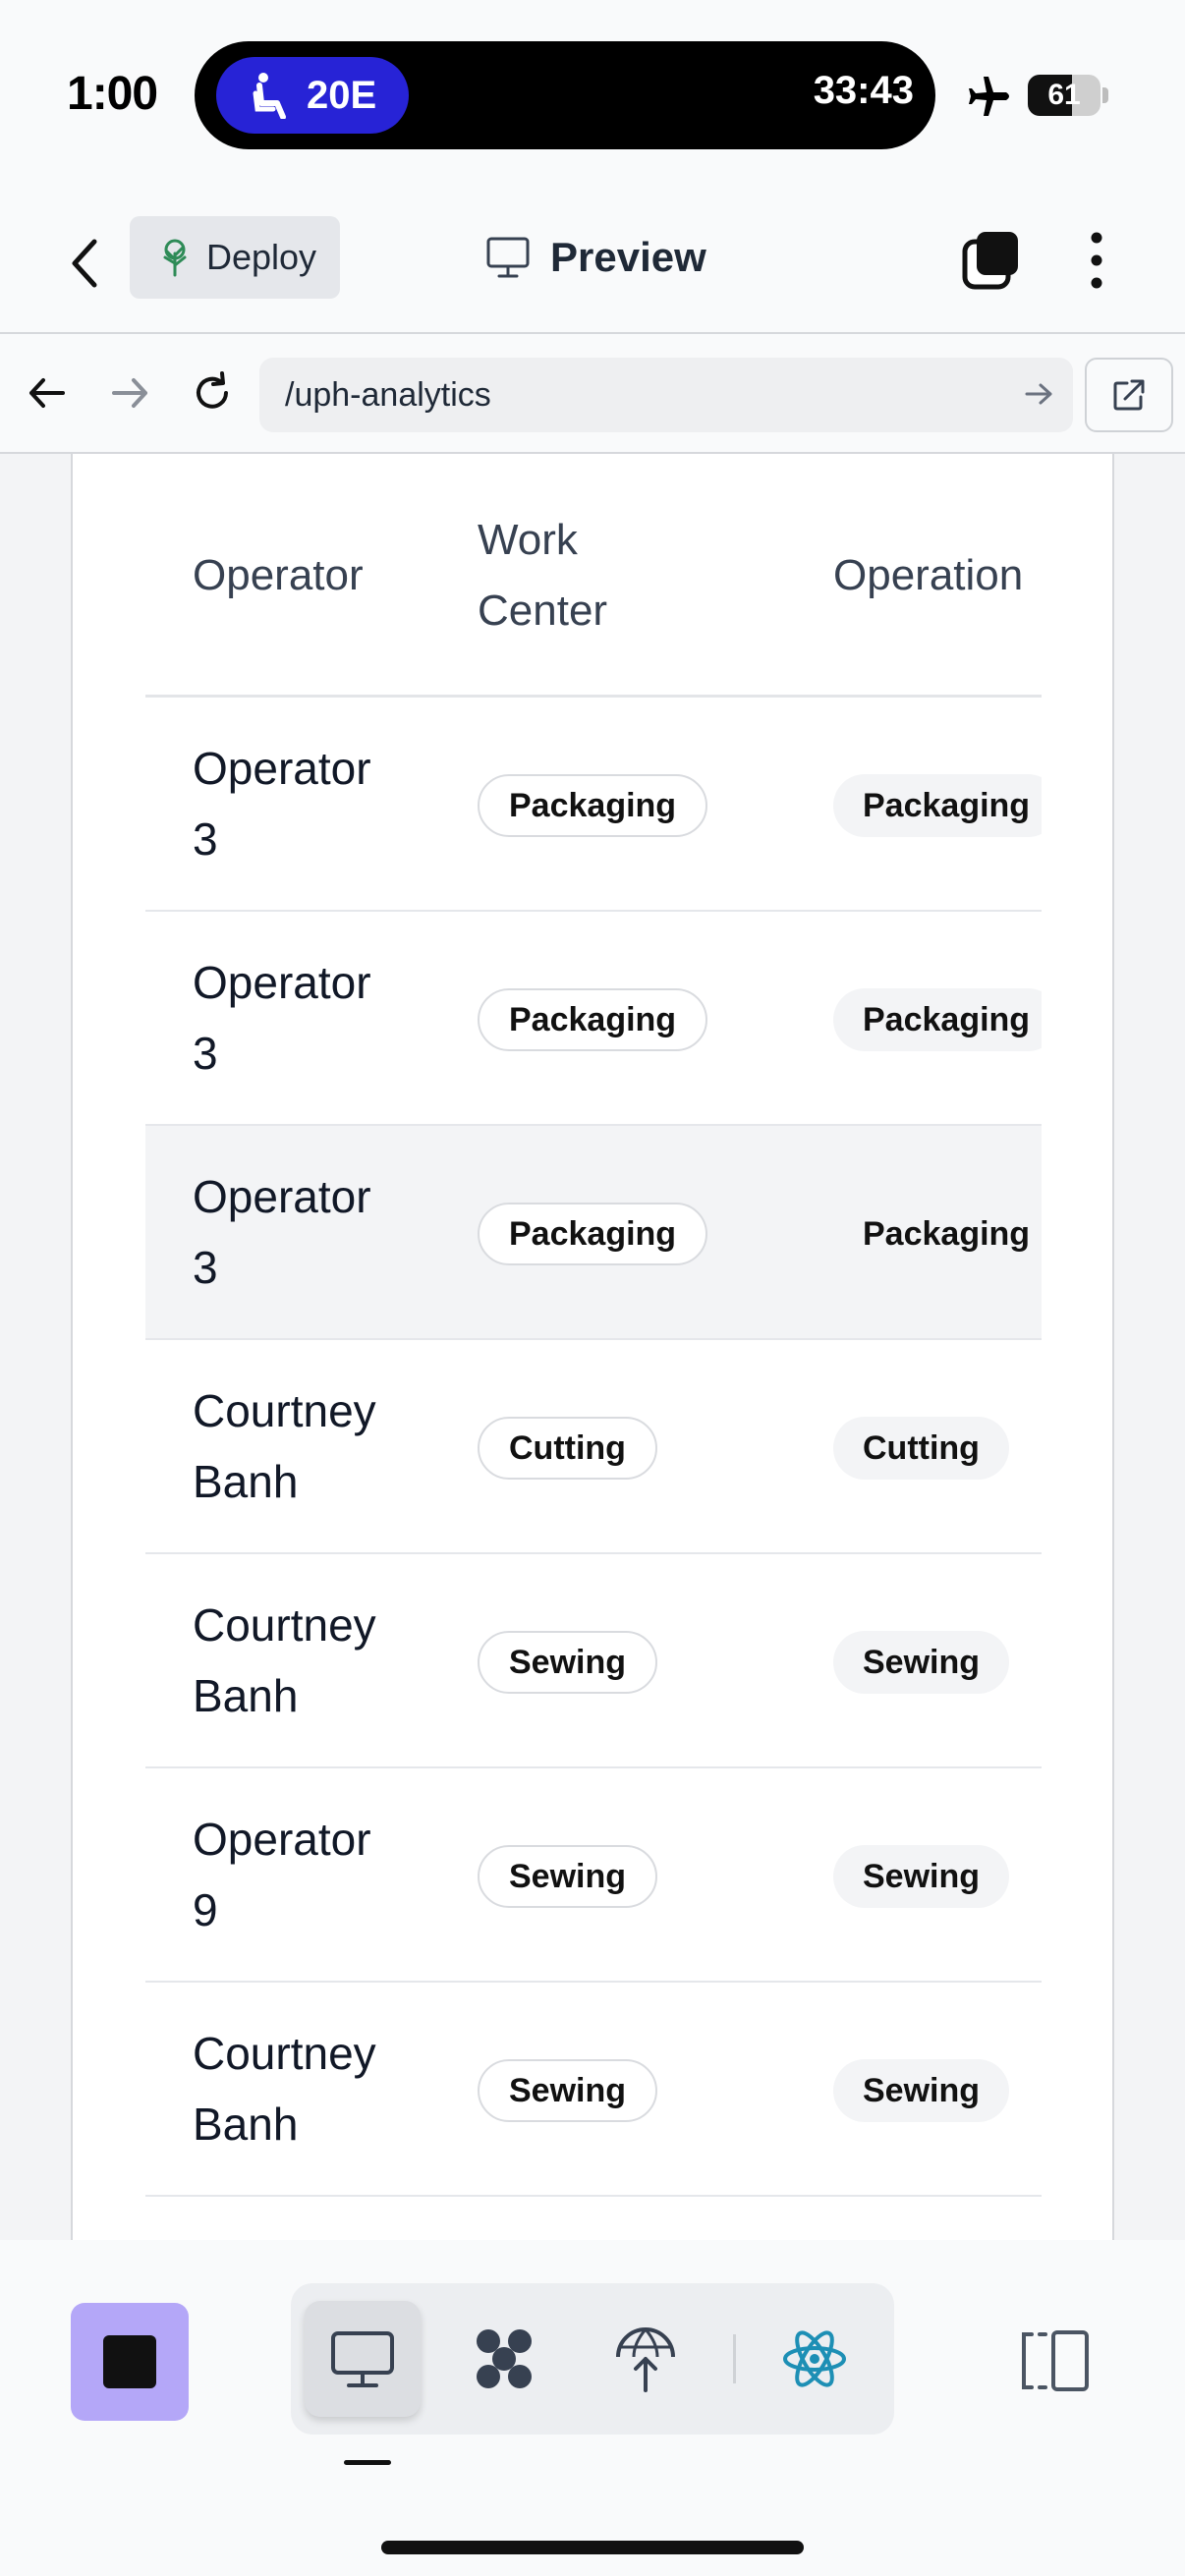 The image size is (1185, 2576). I want to click on deploy-button: Deploy, so click(235, 257).